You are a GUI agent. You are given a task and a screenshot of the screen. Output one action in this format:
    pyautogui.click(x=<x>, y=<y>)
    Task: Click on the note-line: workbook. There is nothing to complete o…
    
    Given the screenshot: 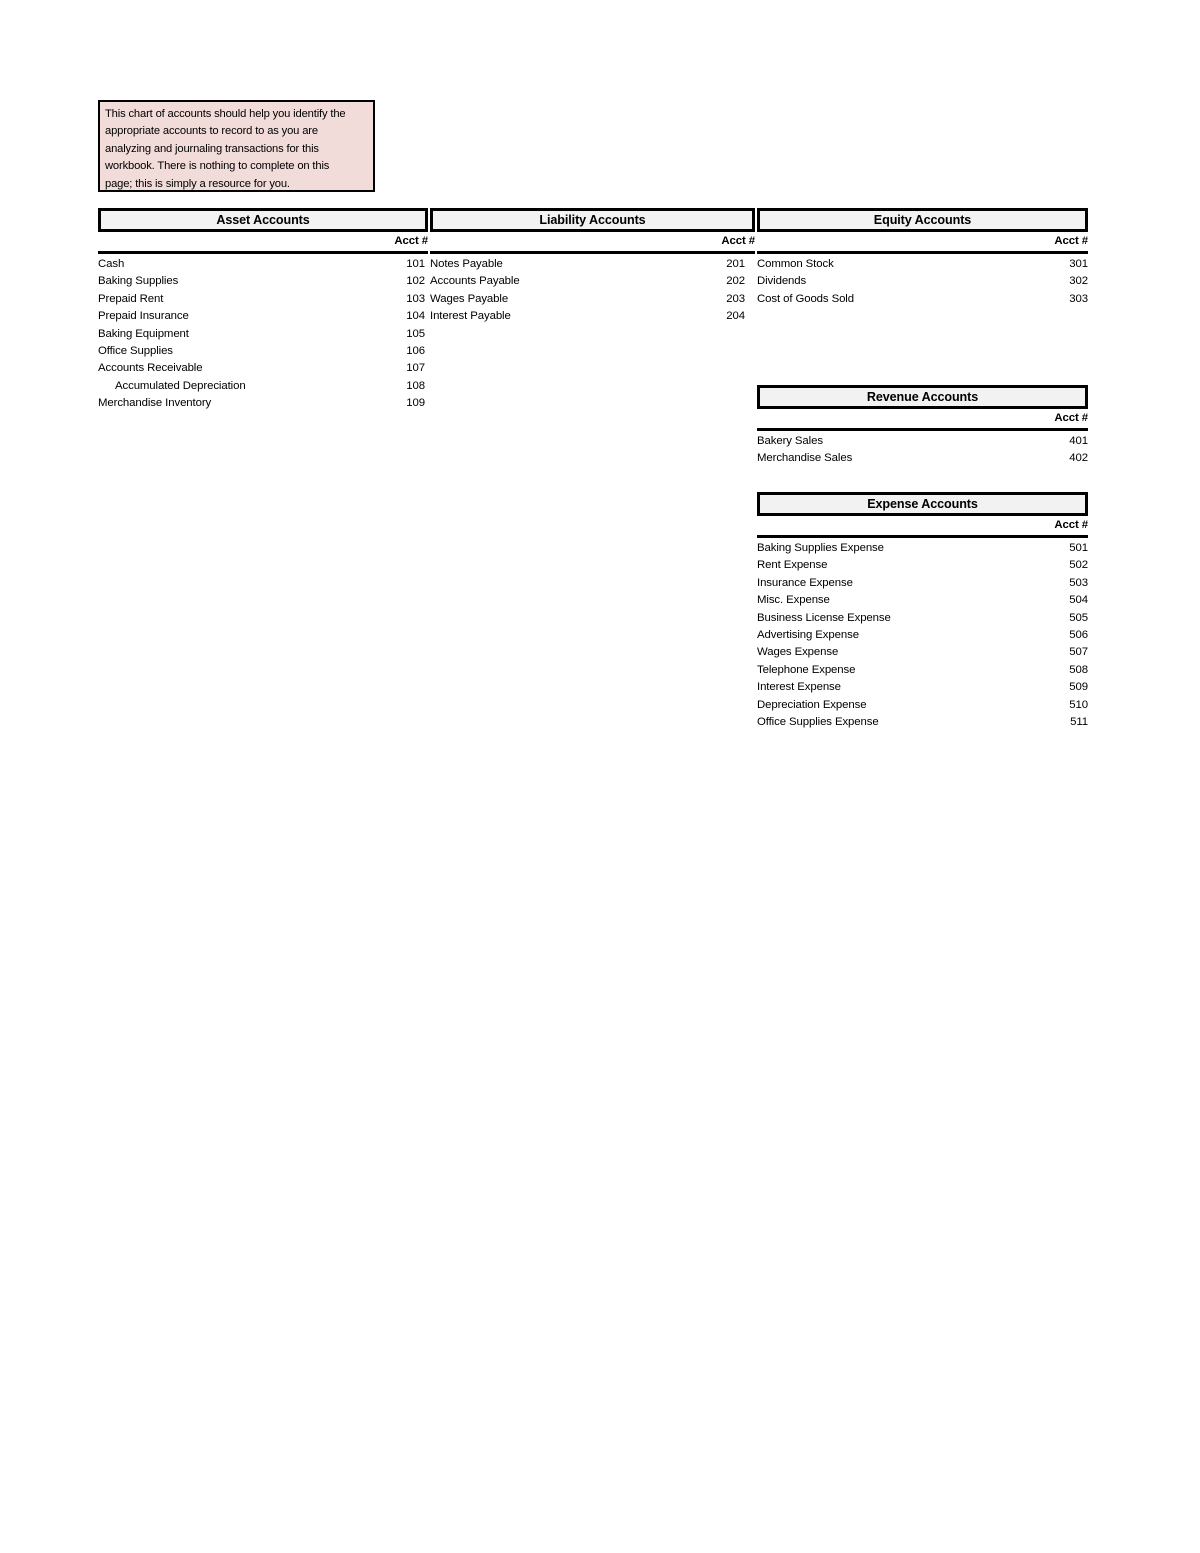 What is the action you would take?
    pyautogui.click(x=217, y=166)
    